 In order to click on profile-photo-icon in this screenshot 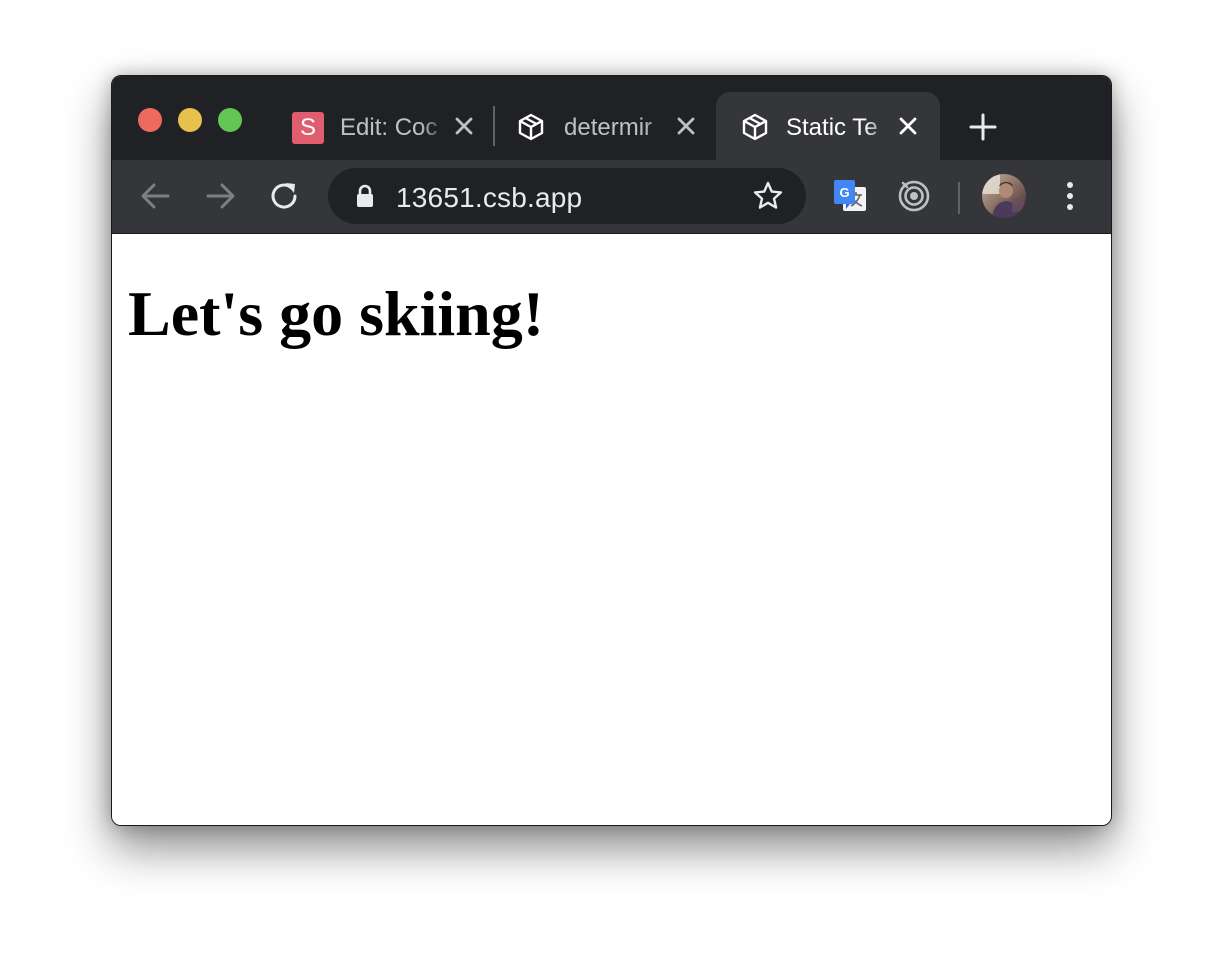, I will do `click(1004, 196)`.